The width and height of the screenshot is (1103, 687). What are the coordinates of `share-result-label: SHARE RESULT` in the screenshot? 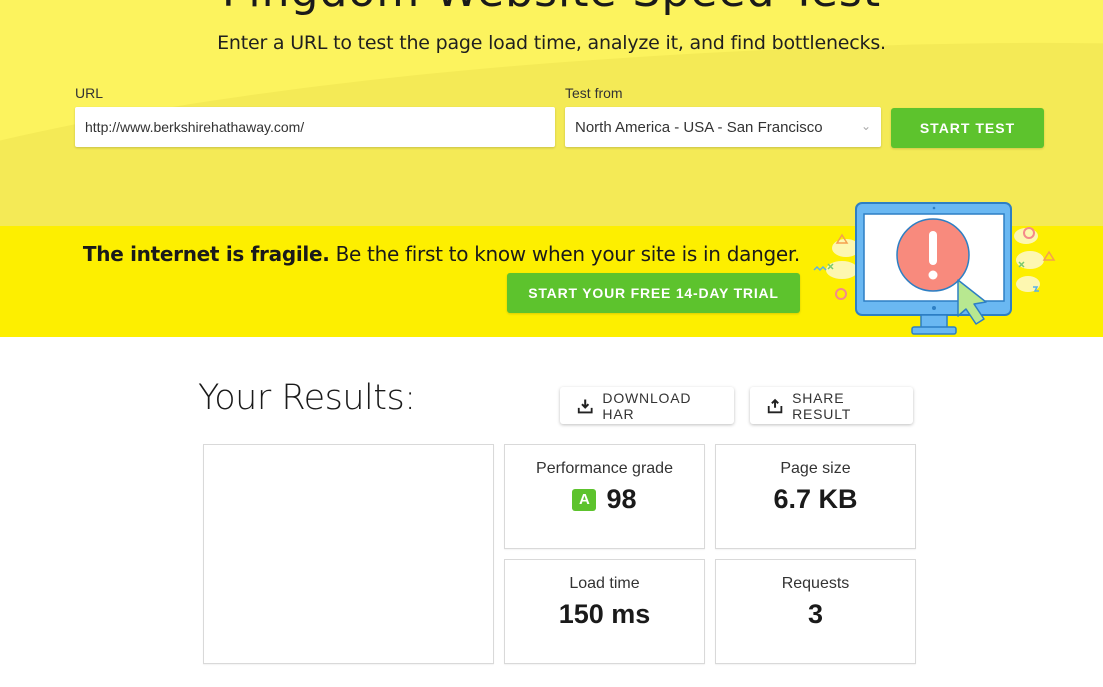 It's located at (822, 405).